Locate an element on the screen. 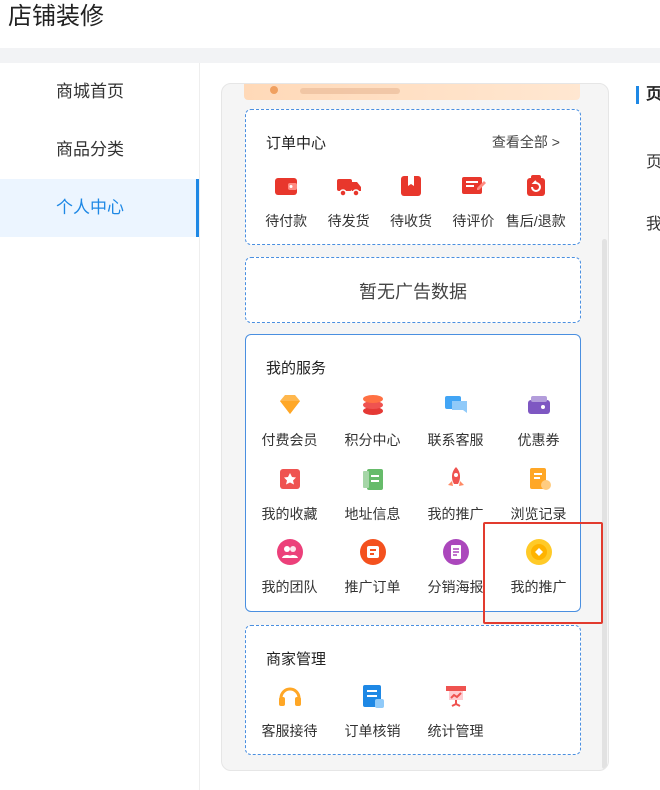 The image size is (660, 790). merchant-management-card: 商家管理 客服接待 订单核销 统计管理 is located at coordinates (413, 690).